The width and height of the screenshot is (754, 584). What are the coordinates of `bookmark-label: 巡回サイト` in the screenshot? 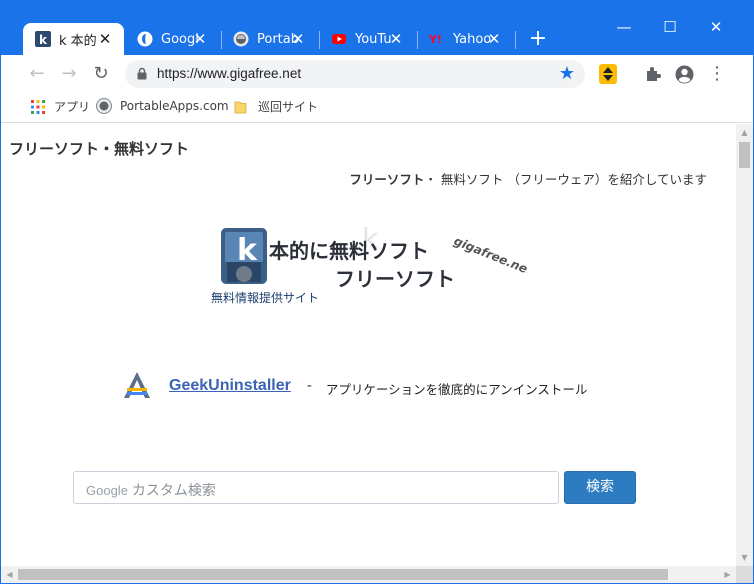 It's located at (288, 107).